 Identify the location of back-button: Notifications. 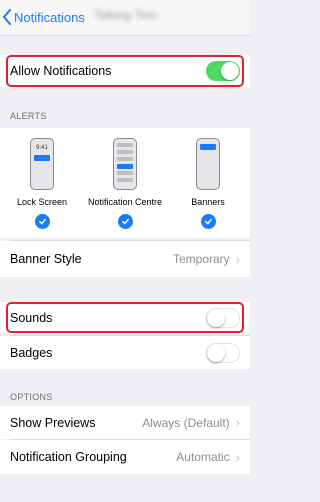
(43, 17).